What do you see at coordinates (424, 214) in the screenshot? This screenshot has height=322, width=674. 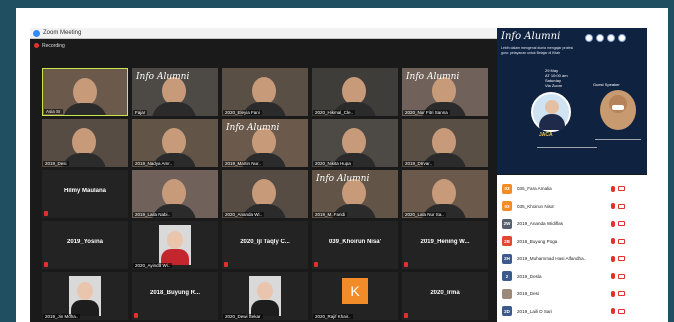 I see `participant-name: 2020_Lala Nur Sa..` at bounding box center [424, 214].